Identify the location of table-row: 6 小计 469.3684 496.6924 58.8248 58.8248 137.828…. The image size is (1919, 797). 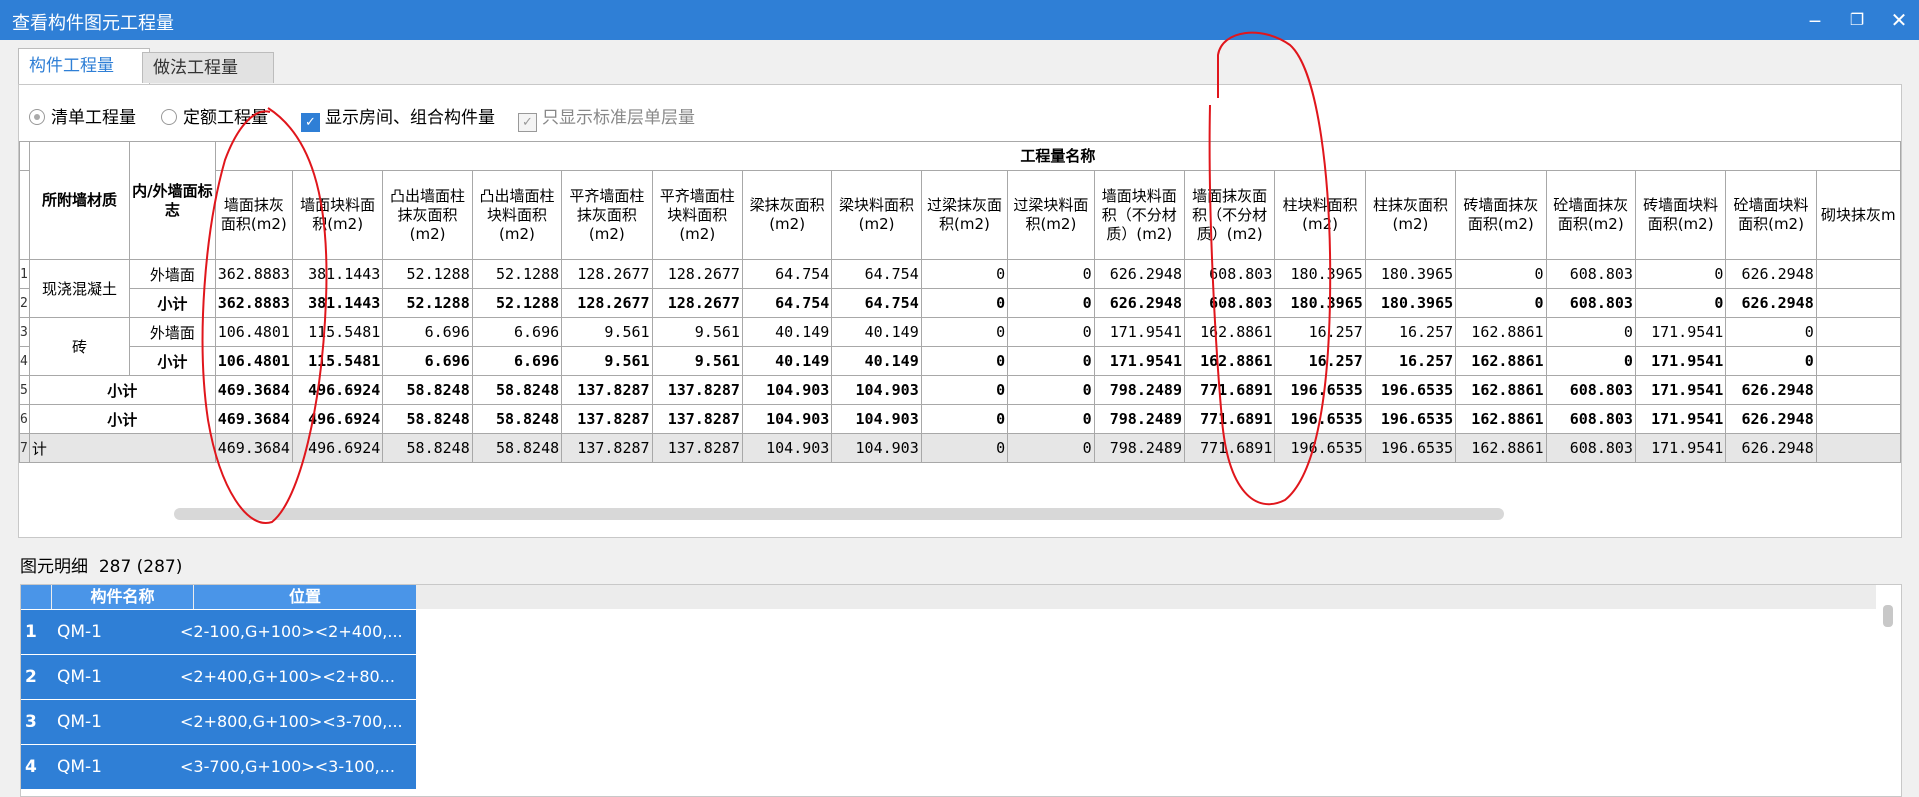
(960, 419).